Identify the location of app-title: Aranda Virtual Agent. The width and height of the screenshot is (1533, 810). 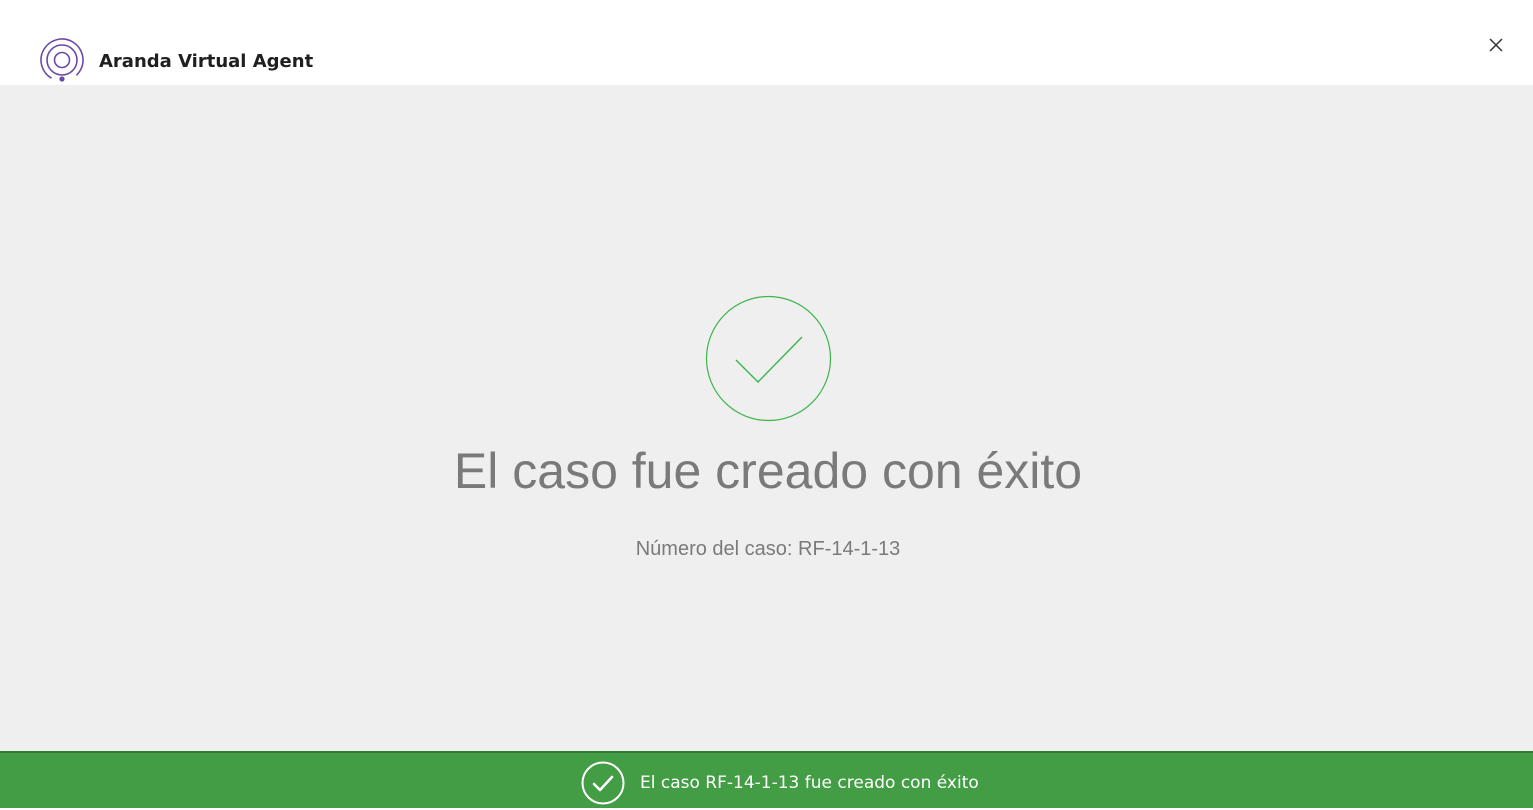
(206, 61).